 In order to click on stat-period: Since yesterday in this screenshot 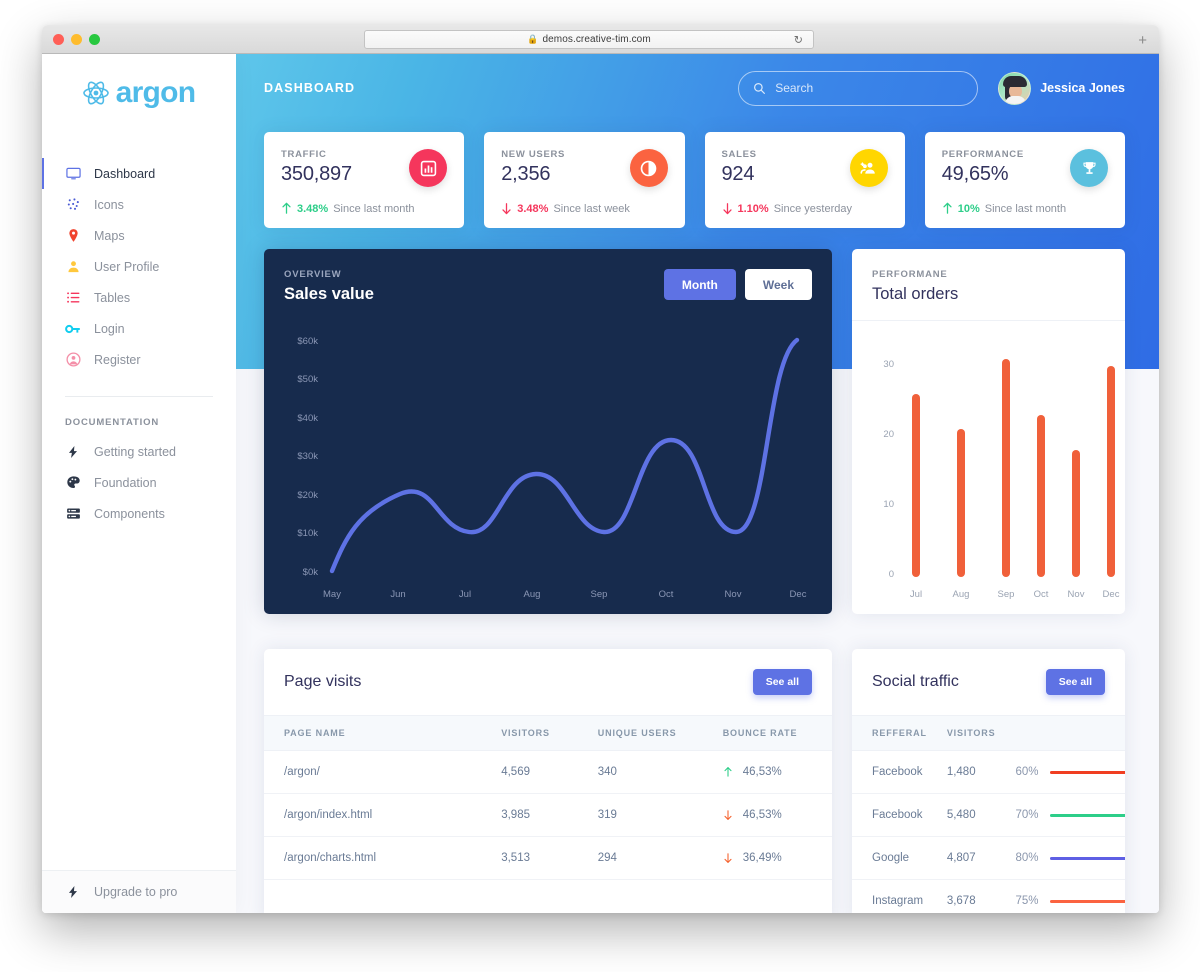, I will do `click(812, 208)`.